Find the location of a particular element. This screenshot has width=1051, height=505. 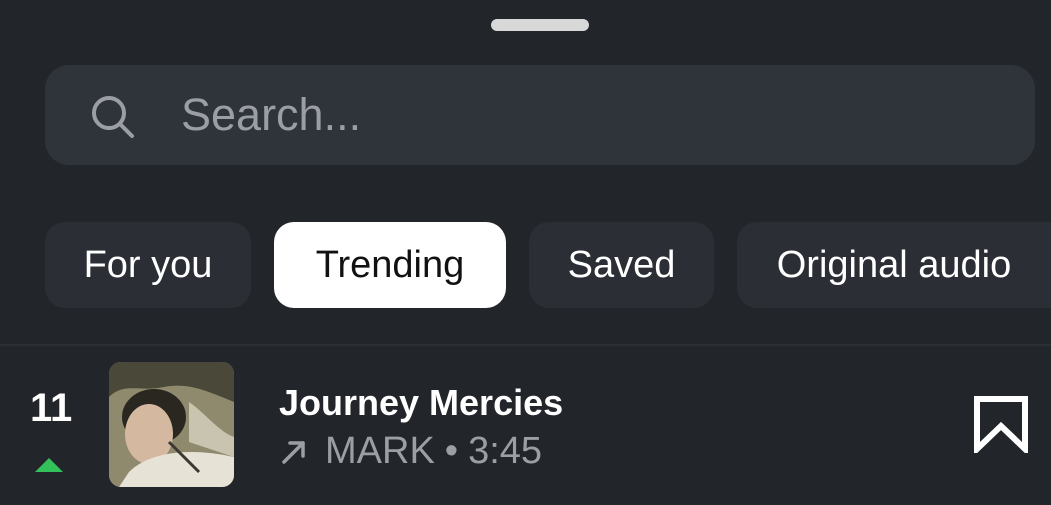

track-rank: 11 is located at coordinates (51, 408).